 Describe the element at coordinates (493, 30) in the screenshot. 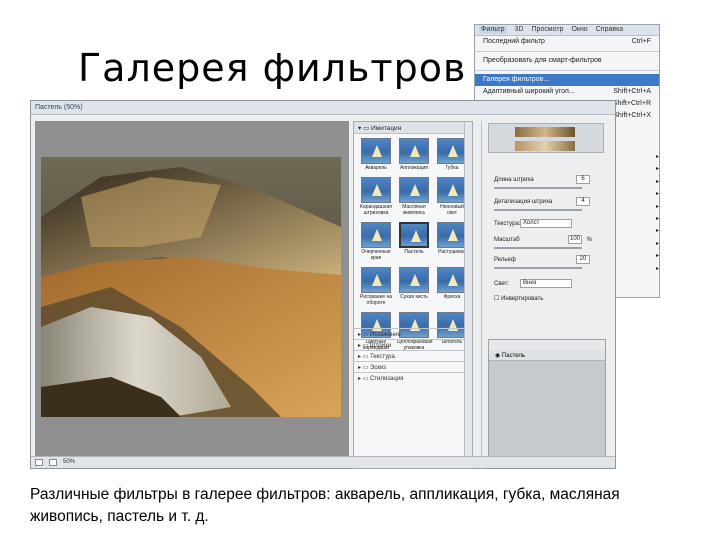

I see `menu-filter: Фильтр` at that location.